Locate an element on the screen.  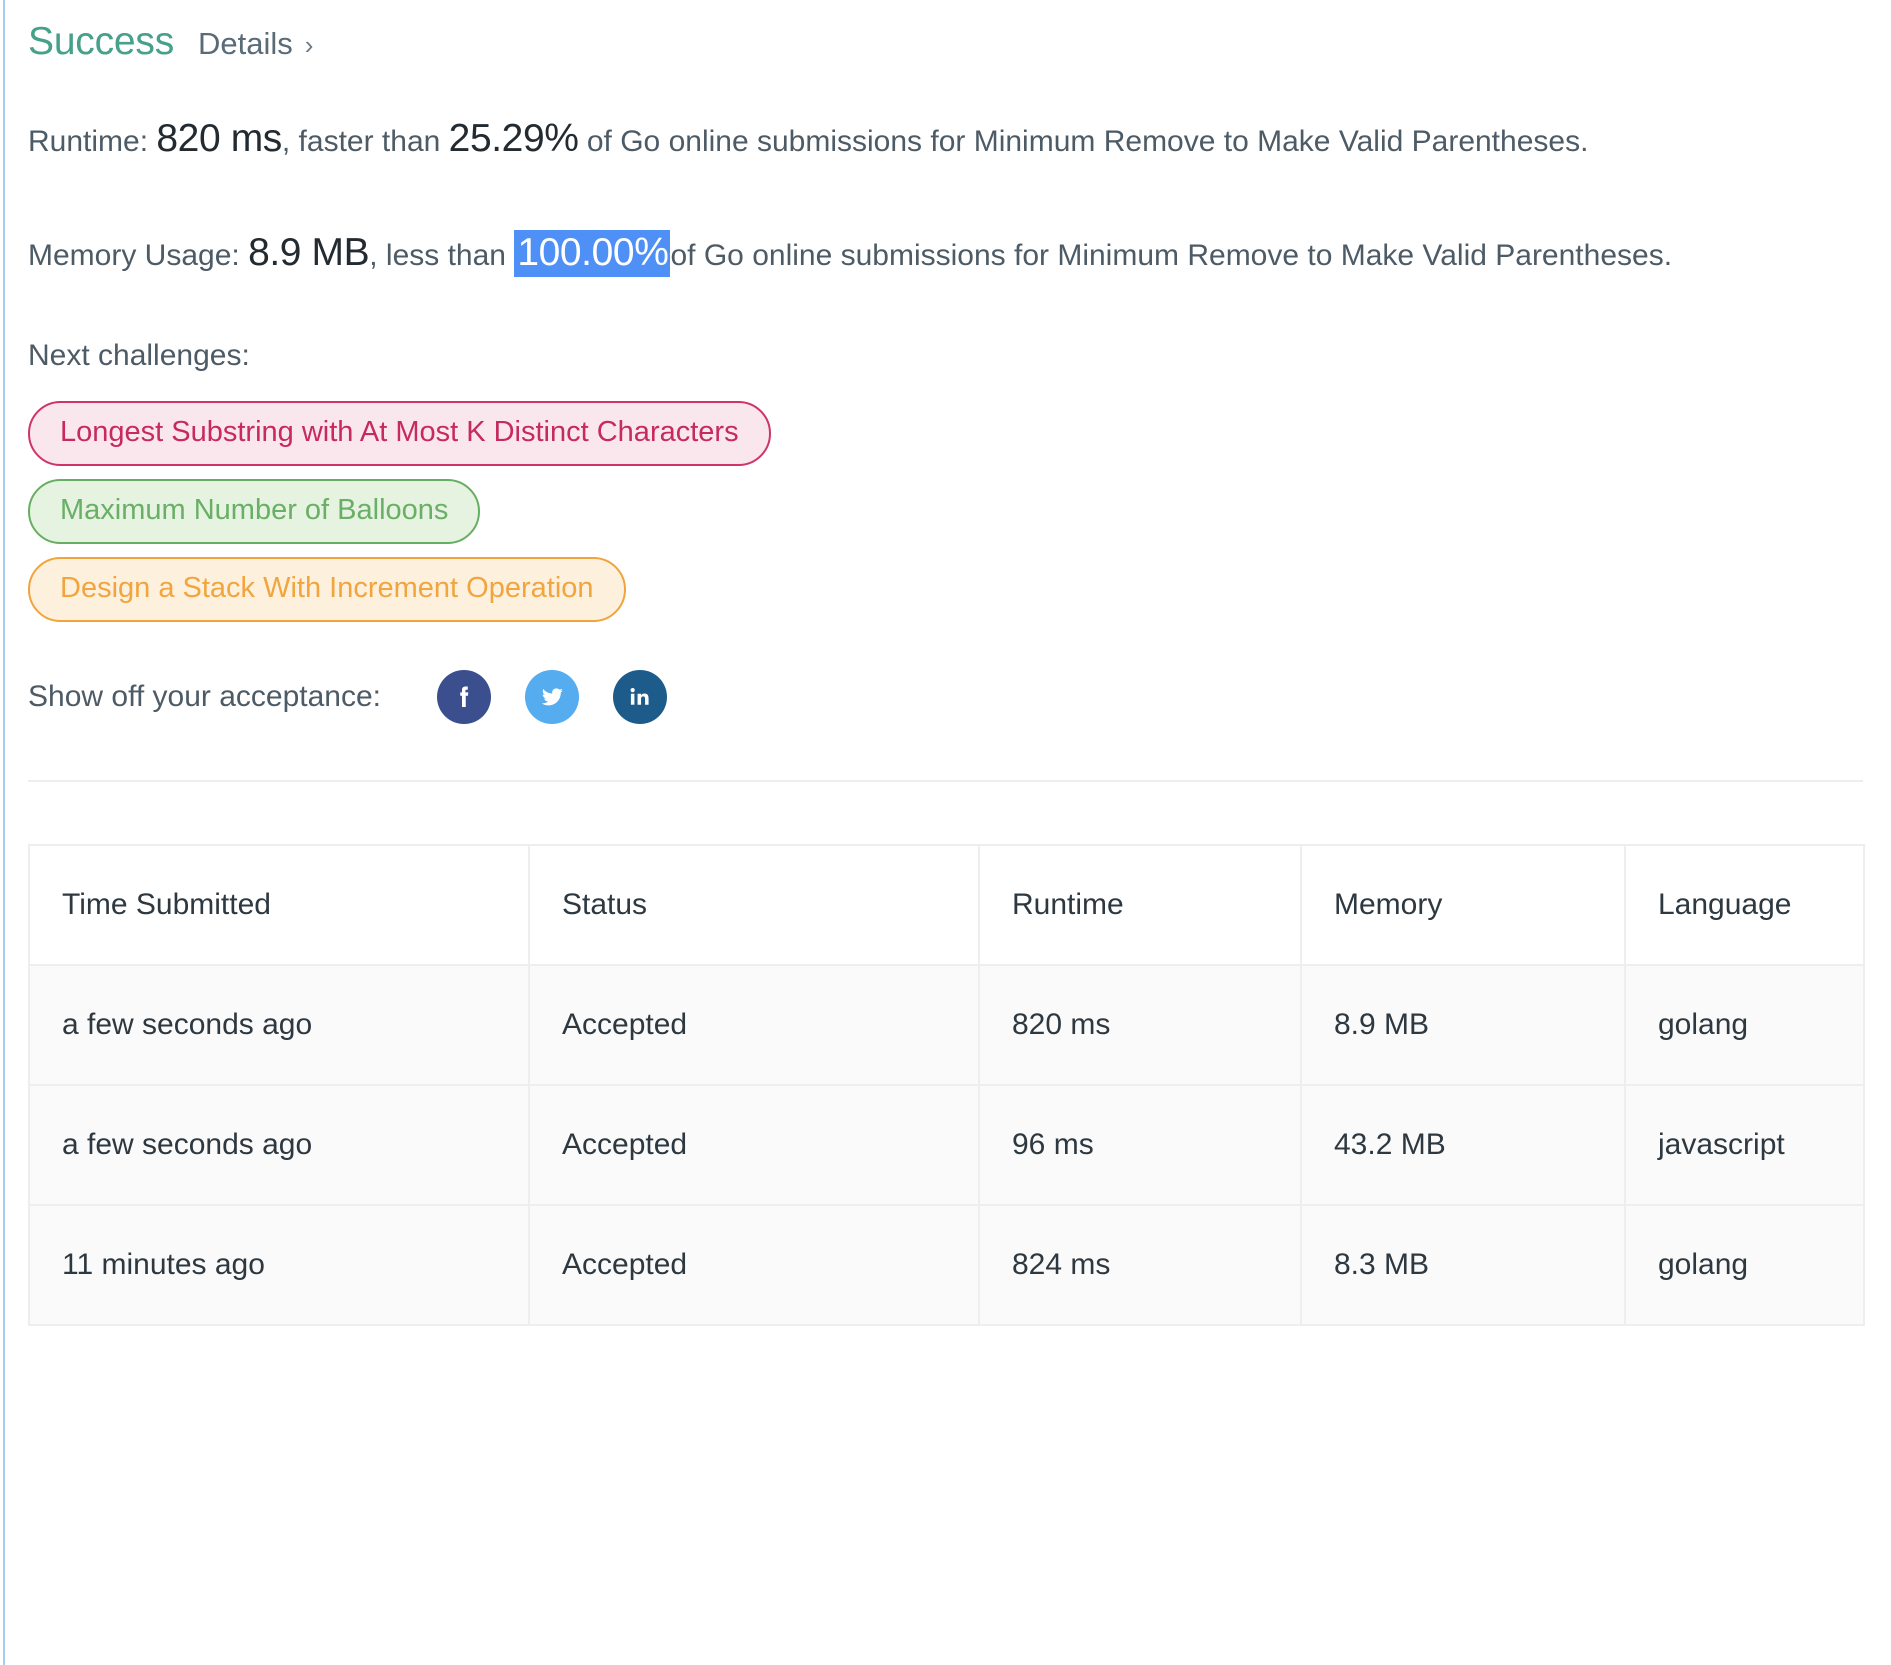
facebook-share-button is located at coordinates (464, 696).